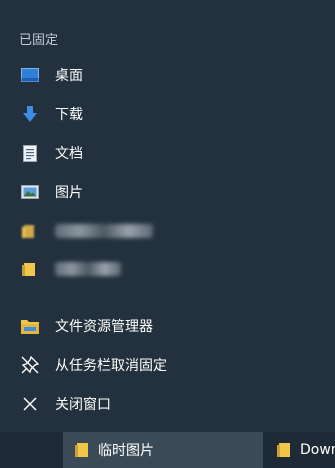 Image resolution: width=335 pixels, height=468 pixels. Describe the element at coordinates (69, 193) in the screenshot. I see `pinned-item-label: 图片` at that location.